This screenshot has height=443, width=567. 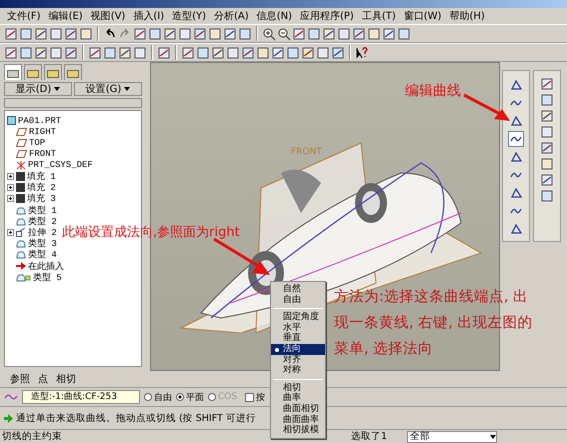 I want to click on dropdown-button: 设置(G), so click(x=108, y=89).